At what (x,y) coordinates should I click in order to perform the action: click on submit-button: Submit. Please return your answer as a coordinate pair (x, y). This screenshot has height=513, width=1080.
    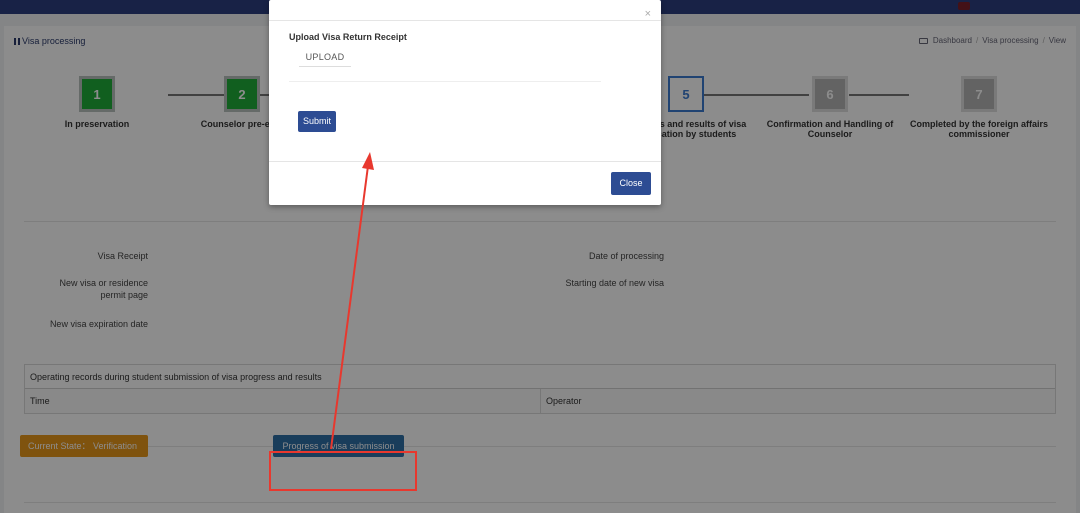
    Looking at the image, I should click on (317, 121).